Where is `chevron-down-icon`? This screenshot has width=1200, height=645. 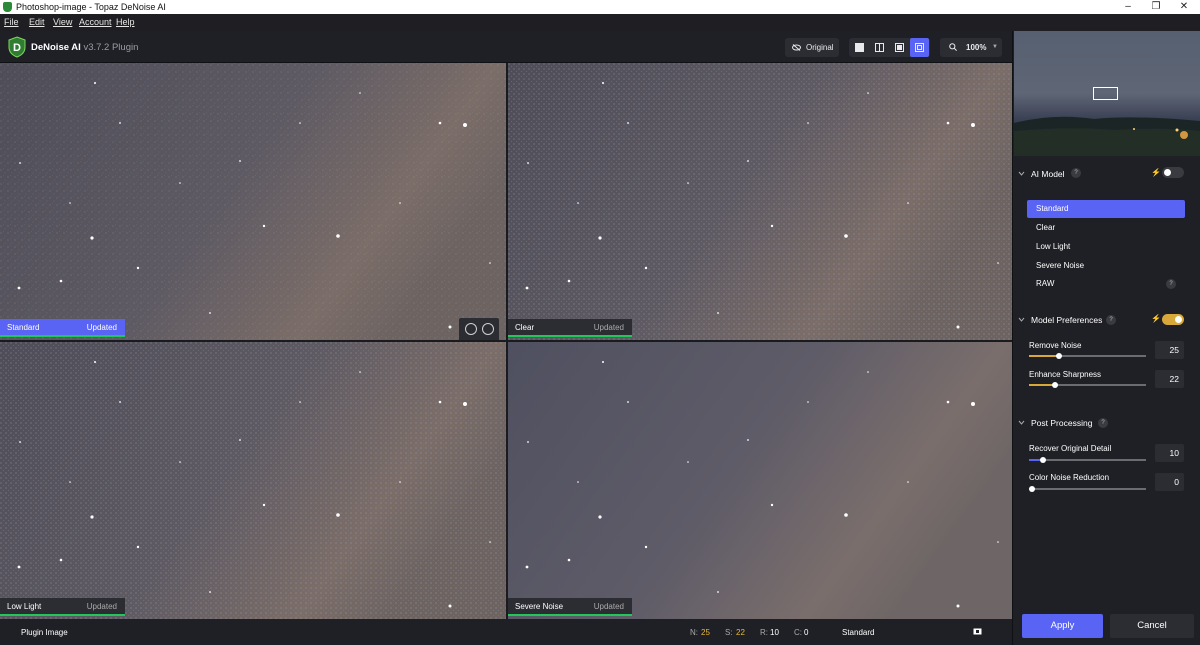 chevron-down-icon is located at coordinates (1021, 173).